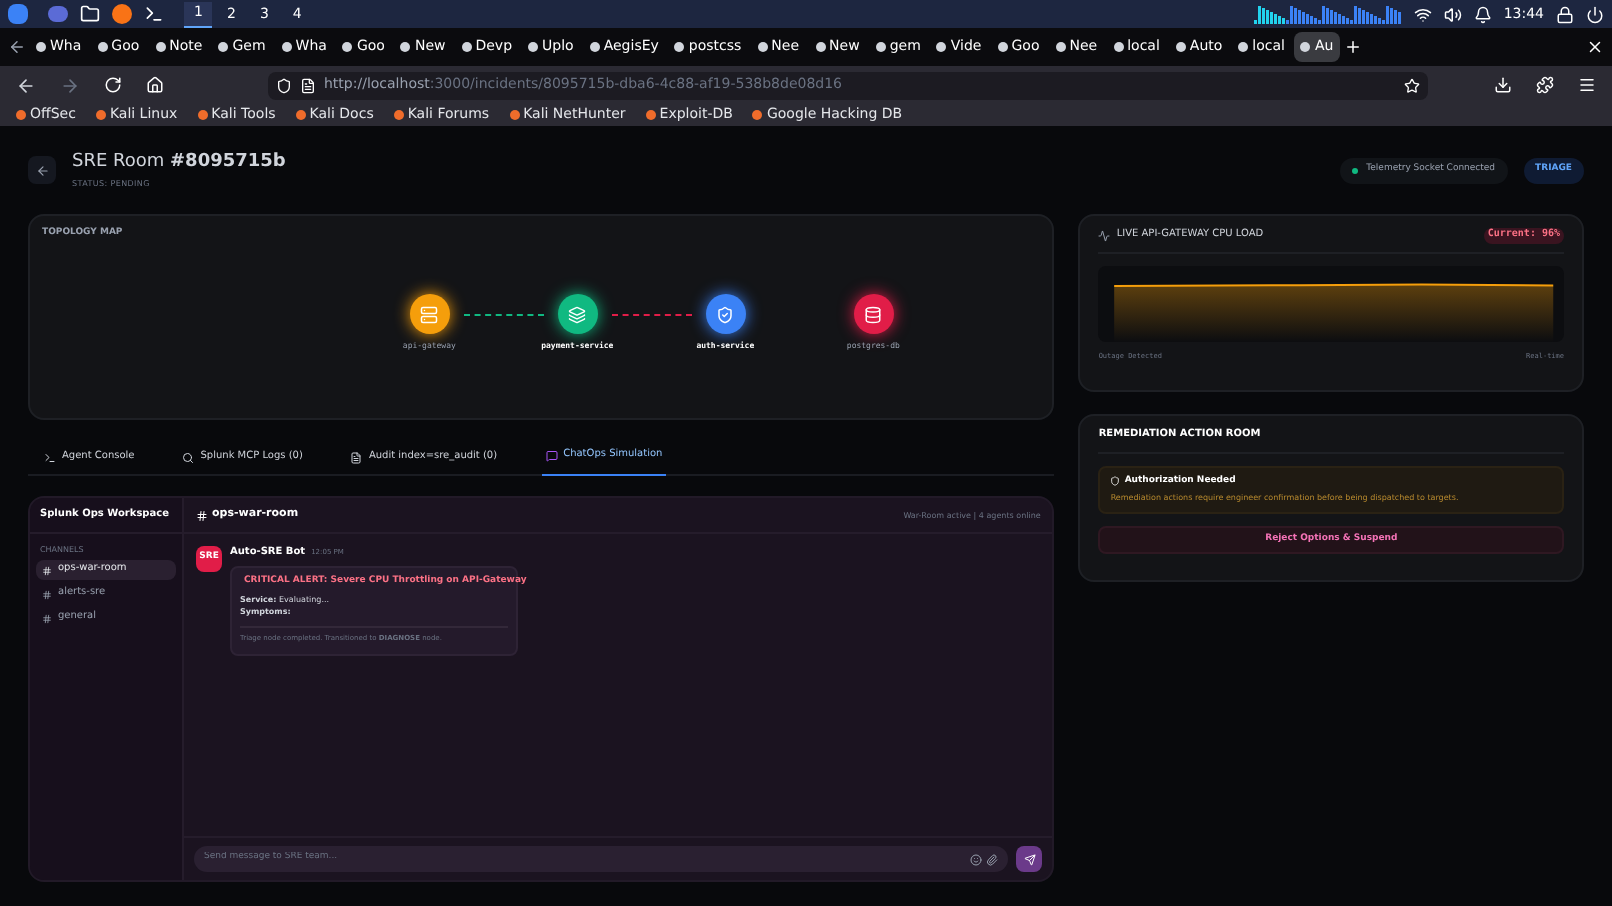  I want to click on back-arrow-icon, so click(42, 170).